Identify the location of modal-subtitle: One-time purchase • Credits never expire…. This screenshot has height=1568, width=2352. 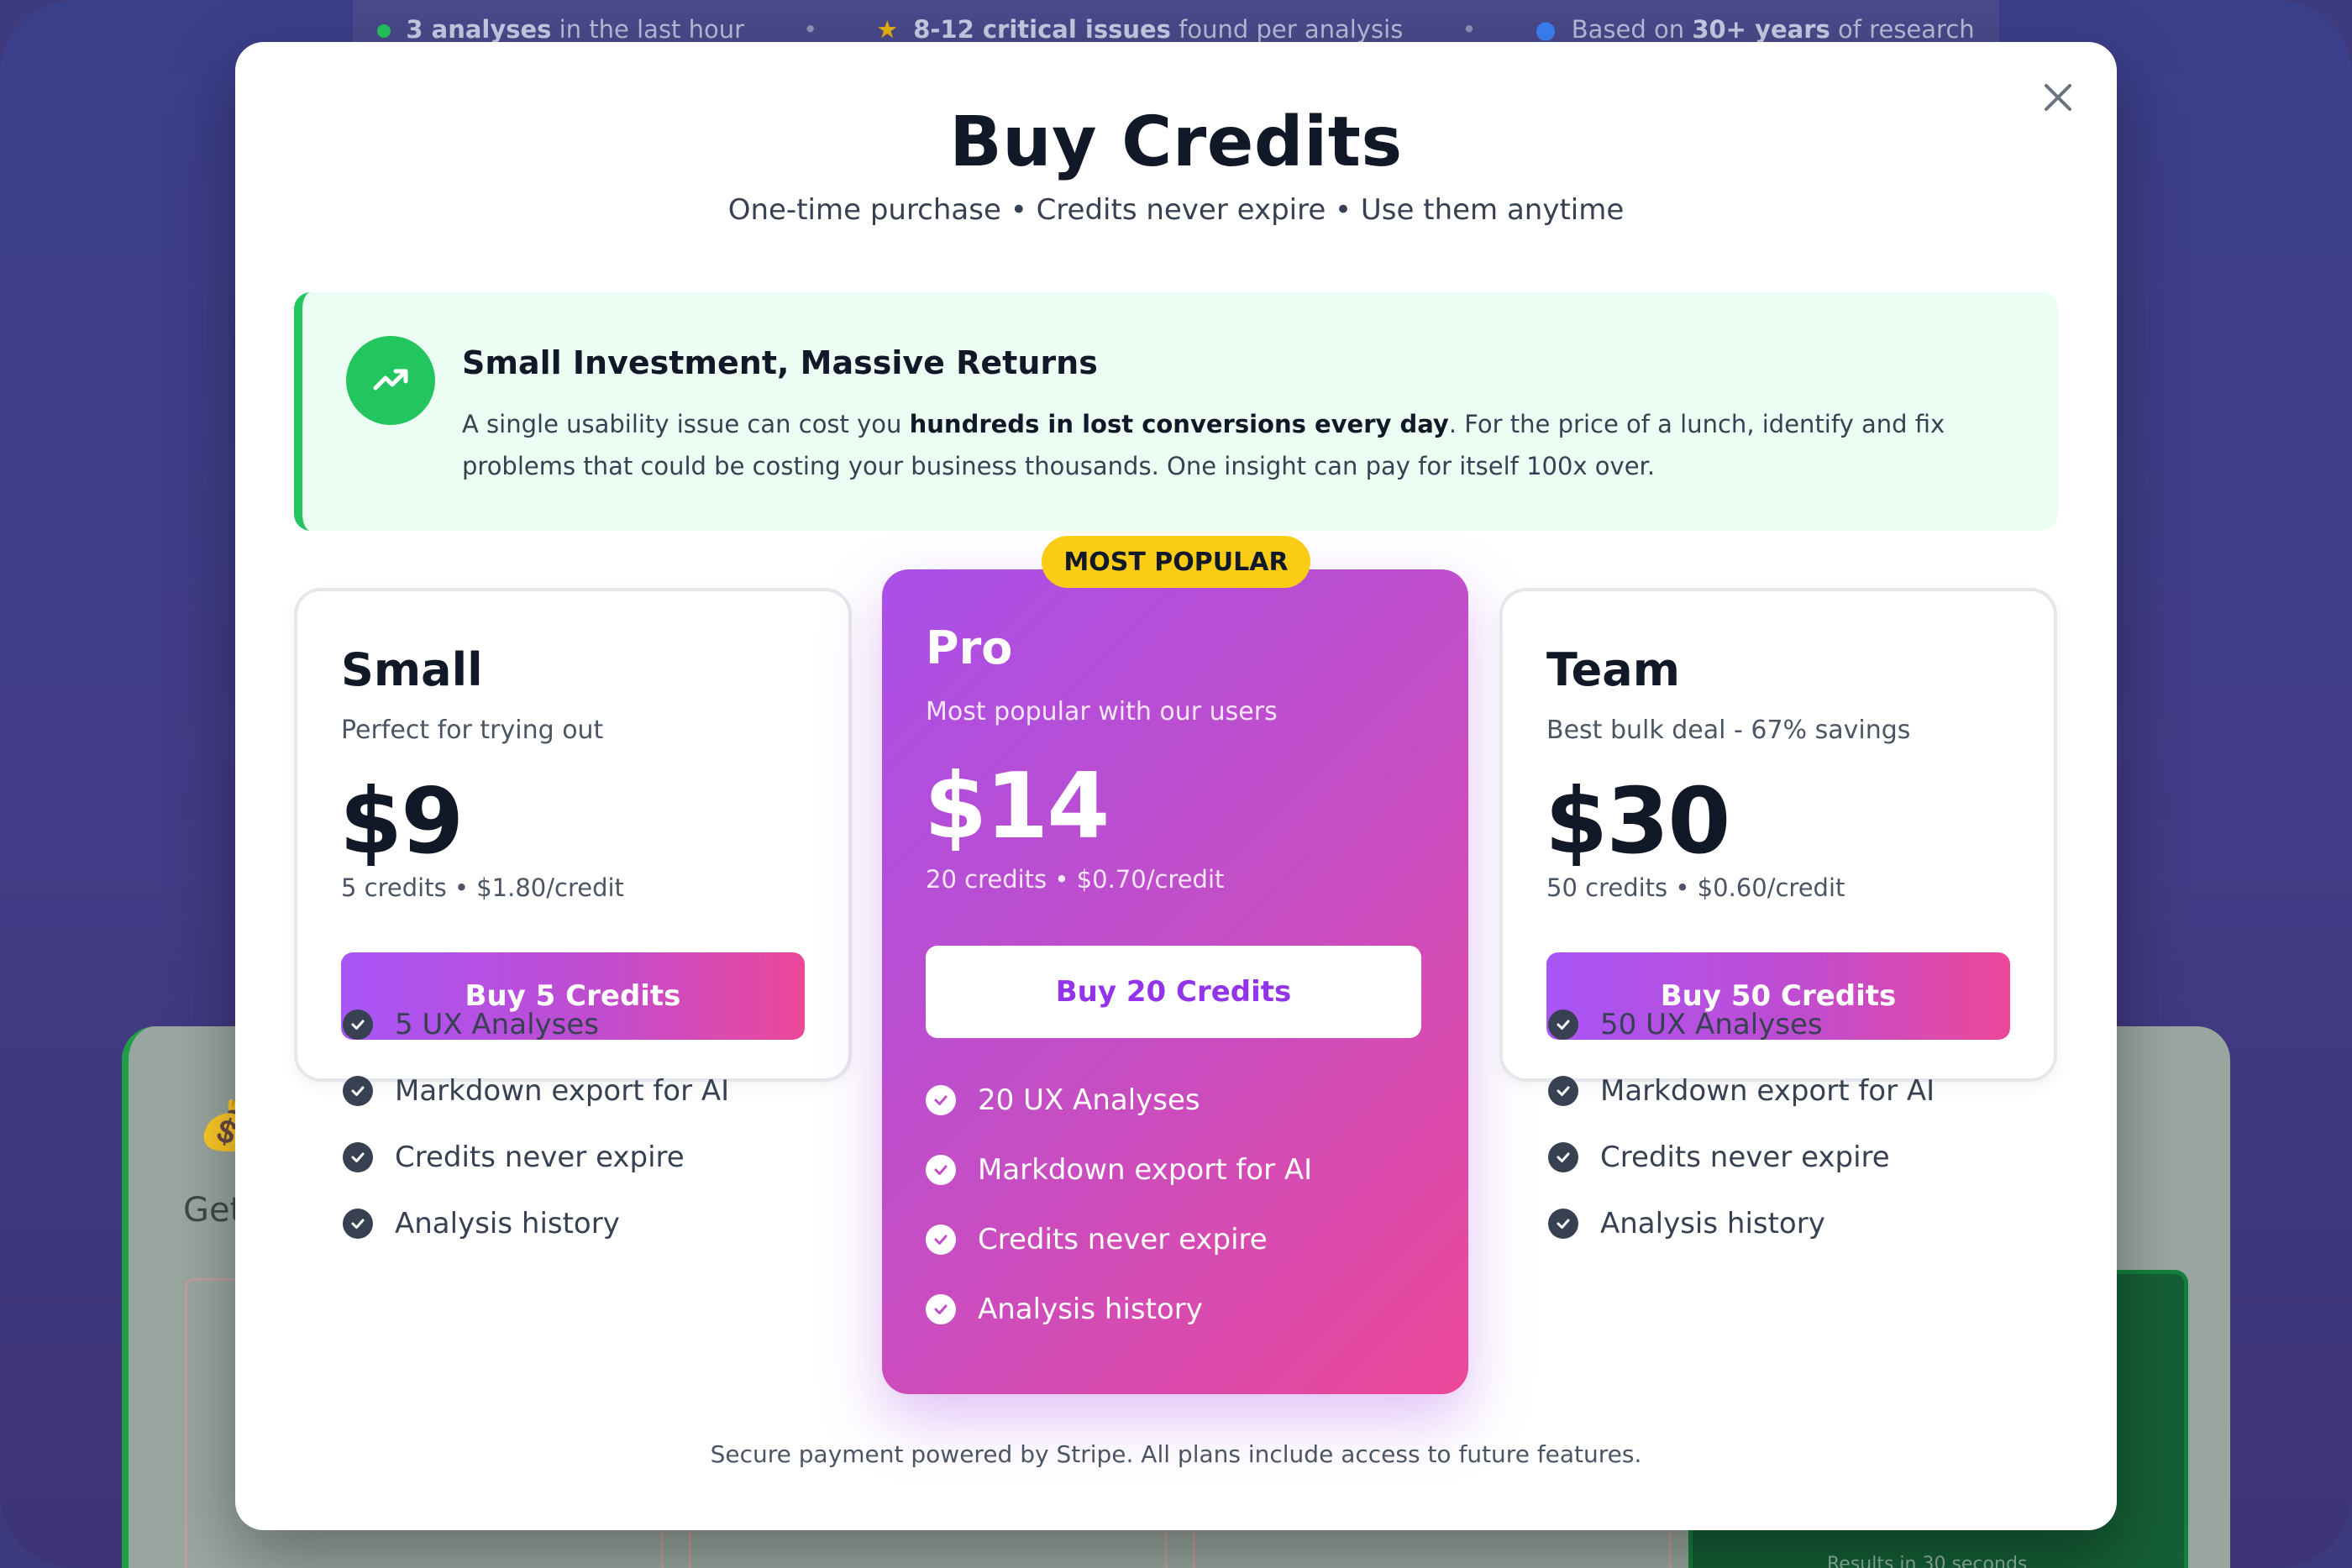
(1176, 210).